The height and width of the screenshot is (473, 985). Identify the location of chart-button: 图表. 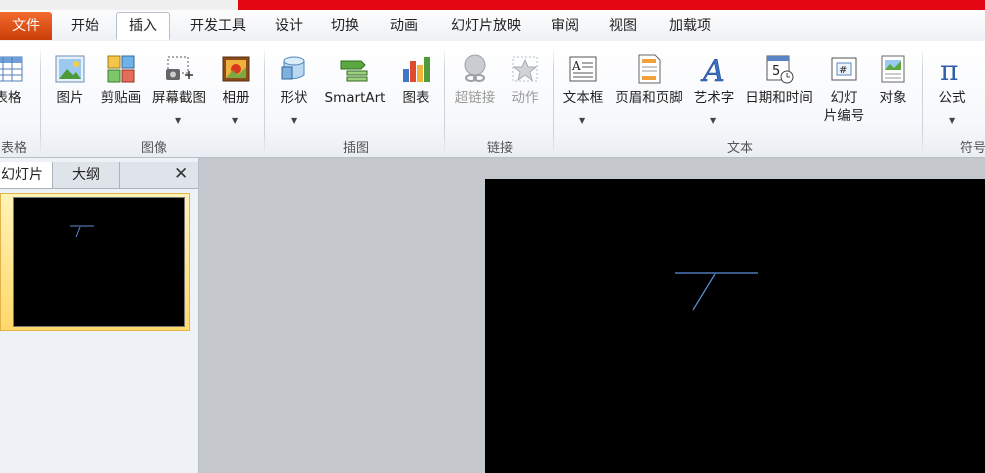
(416, 80).